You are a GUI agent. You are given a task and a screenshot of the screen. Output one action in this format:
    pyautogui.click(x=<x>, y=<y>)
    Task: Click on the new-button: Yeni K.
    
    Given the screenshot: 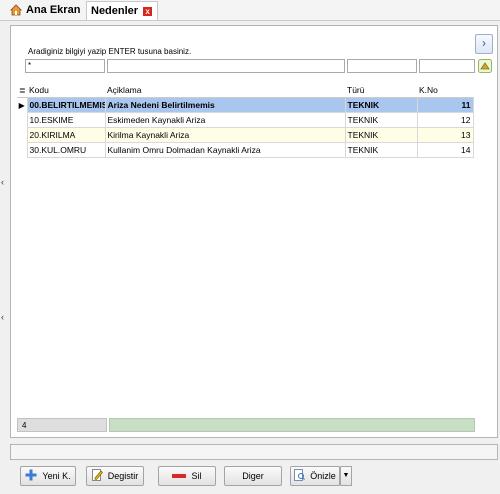 What is the action you would take?
    pyautogui.click(x=48, y=476)
    